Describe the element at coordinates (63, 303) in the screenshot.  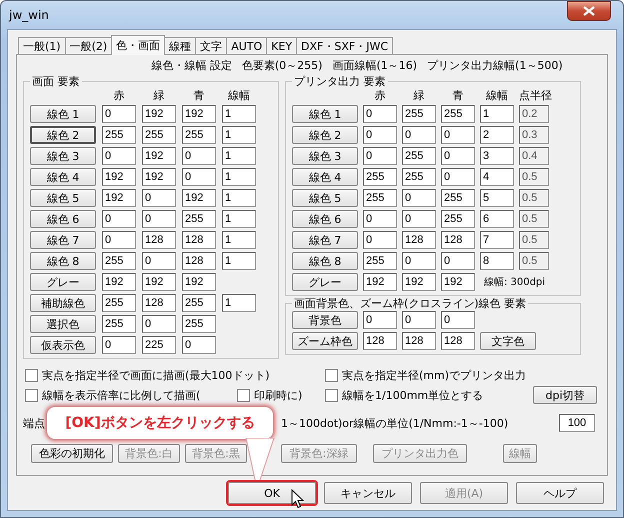
I see `color-button: 補助線色` at that location.